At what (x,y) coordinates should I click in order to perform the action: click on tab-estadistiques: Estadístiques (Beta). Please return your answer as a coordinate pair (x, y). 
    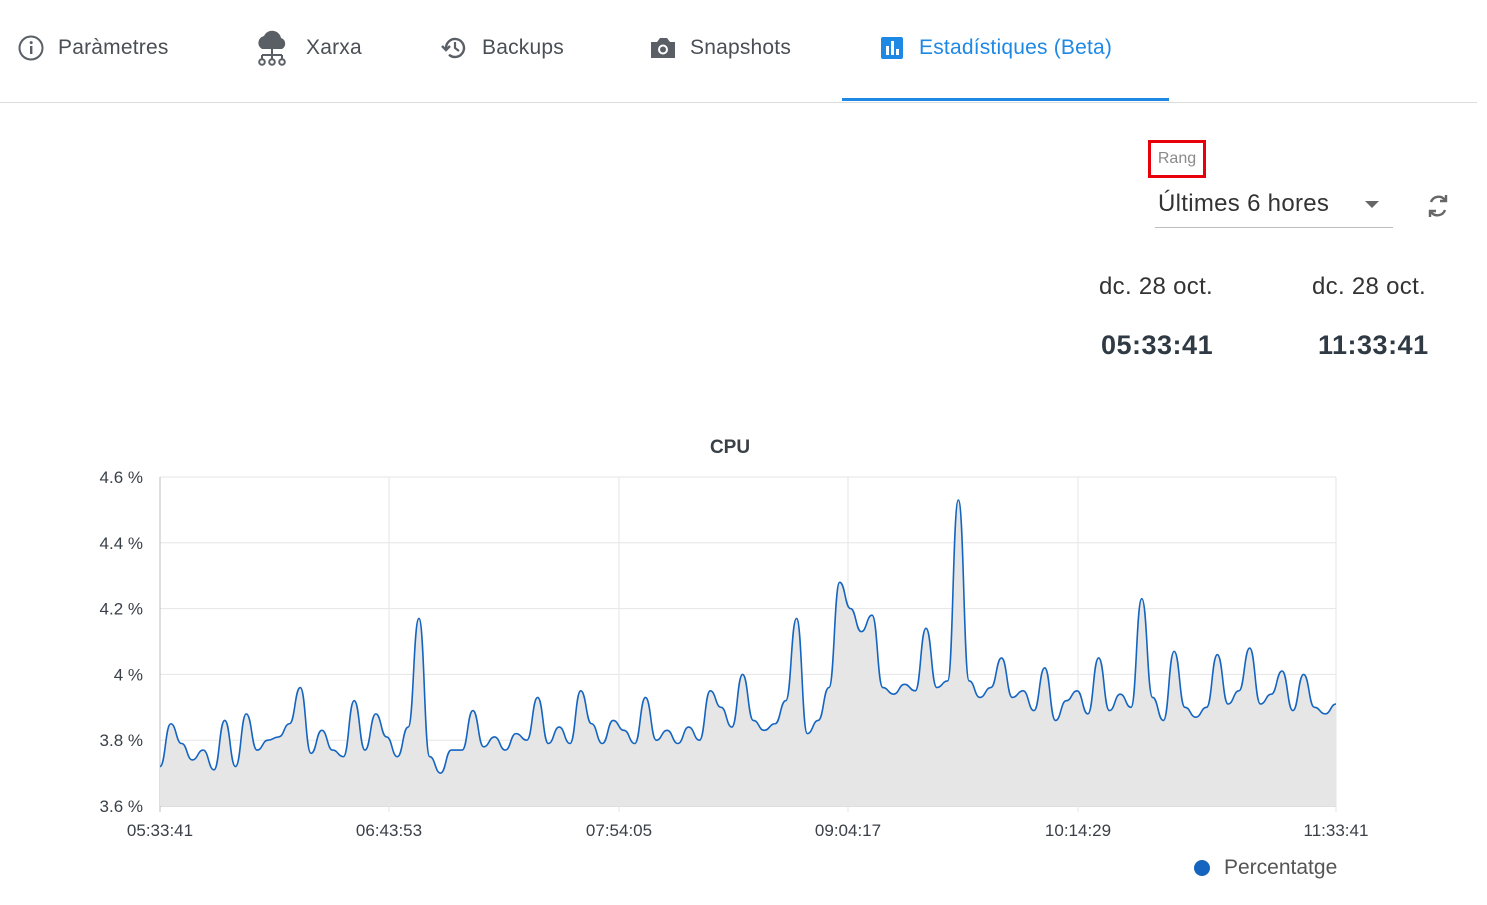
    Looking at the image, I should click on (994, 69).